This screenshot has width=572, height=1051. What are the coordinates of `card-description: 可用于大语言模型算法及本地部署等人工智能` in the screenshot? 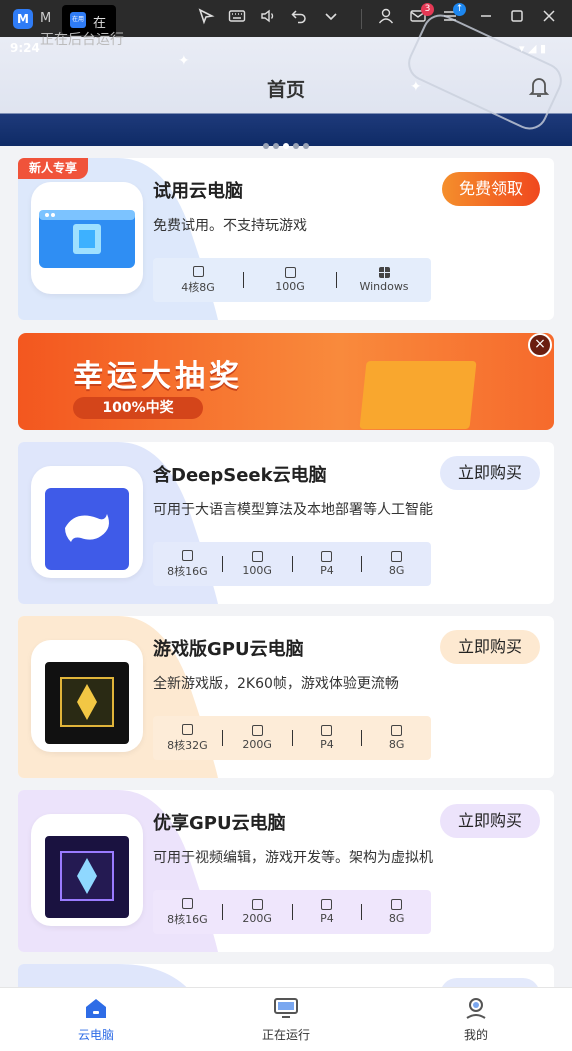 It's located at (293, 510).